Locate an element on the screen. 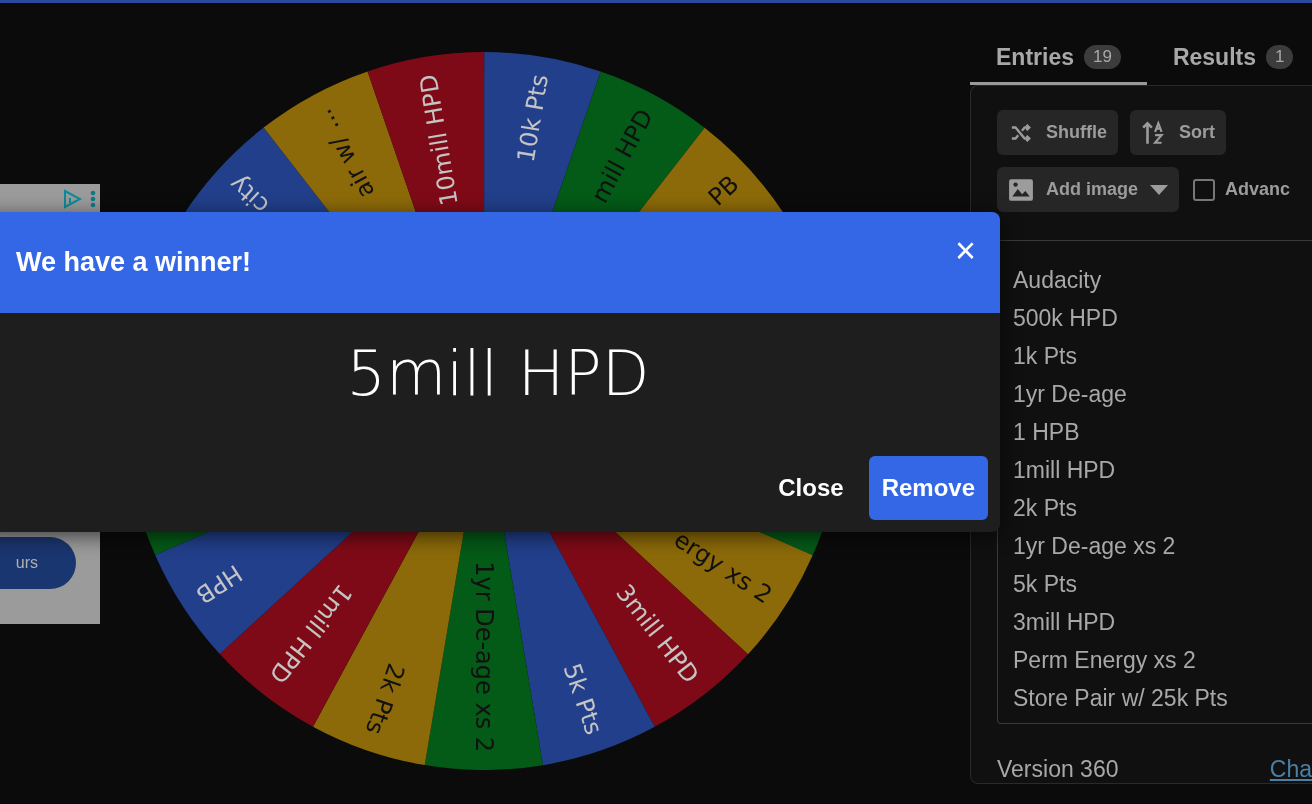  checkbox is located at coordinates (1204, 189).